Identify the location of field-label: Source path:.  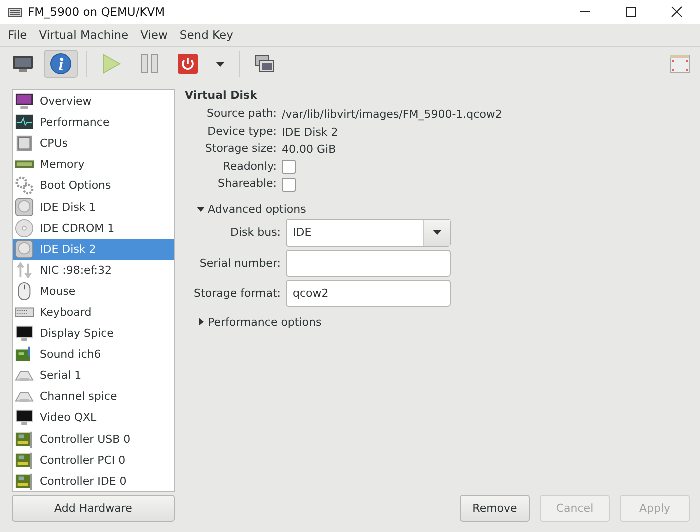
(241, 114).